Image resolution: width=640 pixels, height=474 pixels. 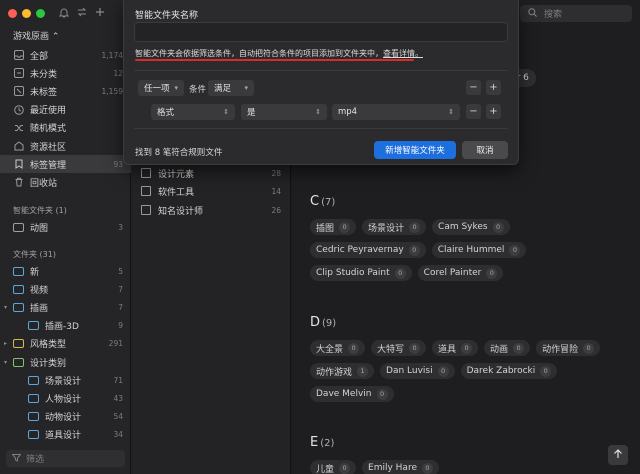 What do you see at coordinates (394, 227) in the screenshot?
I see `tag-chip: 场景设计 0` at bounding box center [394, 227].